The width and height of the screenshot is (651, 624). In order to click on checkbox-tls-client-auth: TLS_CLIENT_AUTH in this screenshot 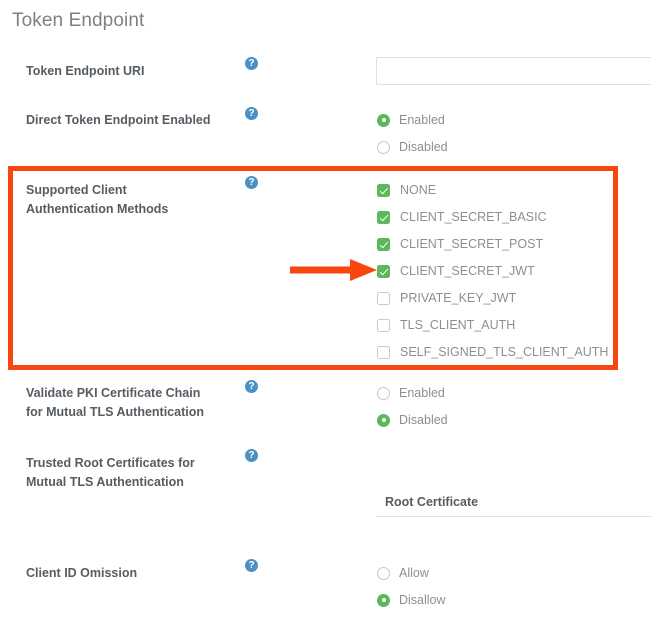, I will do `click(446, 325)`.